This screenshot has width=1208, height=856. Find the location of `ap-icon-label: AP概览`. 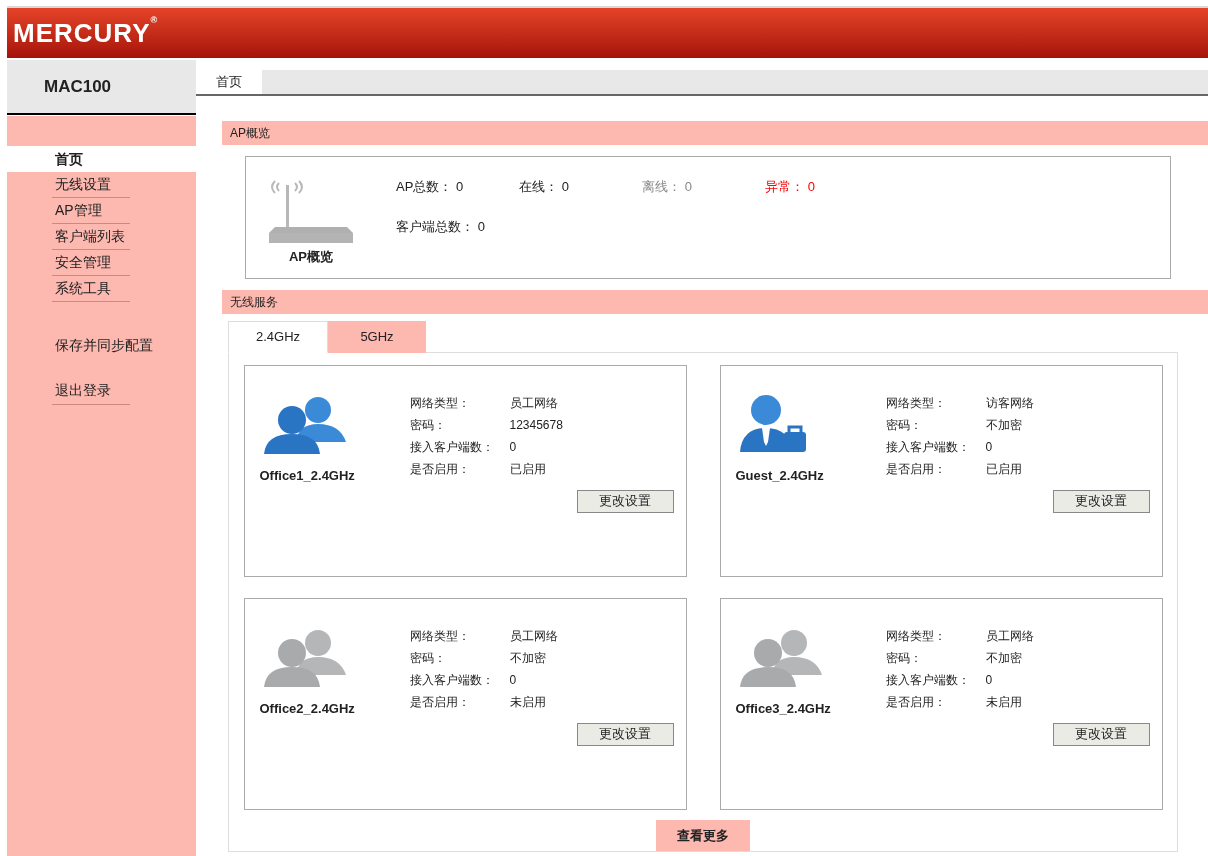

ap-icon-label: AP概览 is located at coordinates (311, 257).